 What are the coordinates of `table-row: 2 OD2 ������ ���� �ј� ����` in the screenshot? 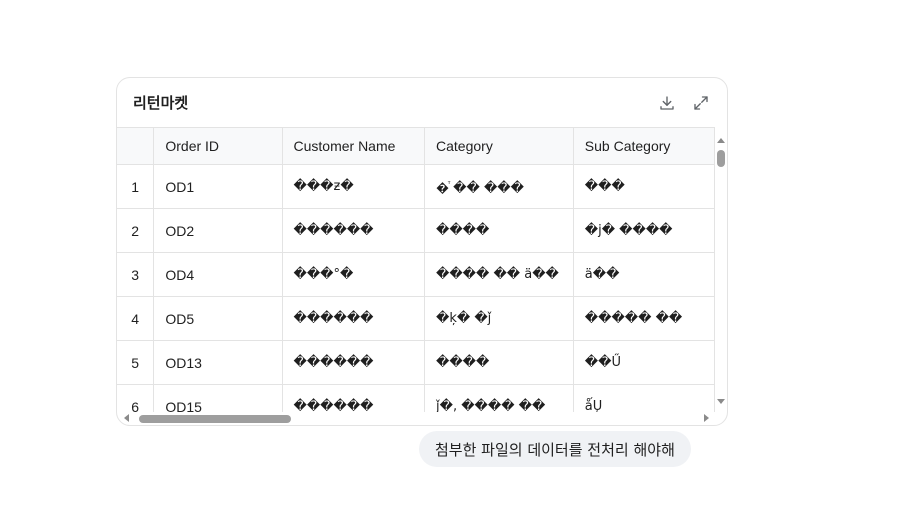 It's located at (416, 230).